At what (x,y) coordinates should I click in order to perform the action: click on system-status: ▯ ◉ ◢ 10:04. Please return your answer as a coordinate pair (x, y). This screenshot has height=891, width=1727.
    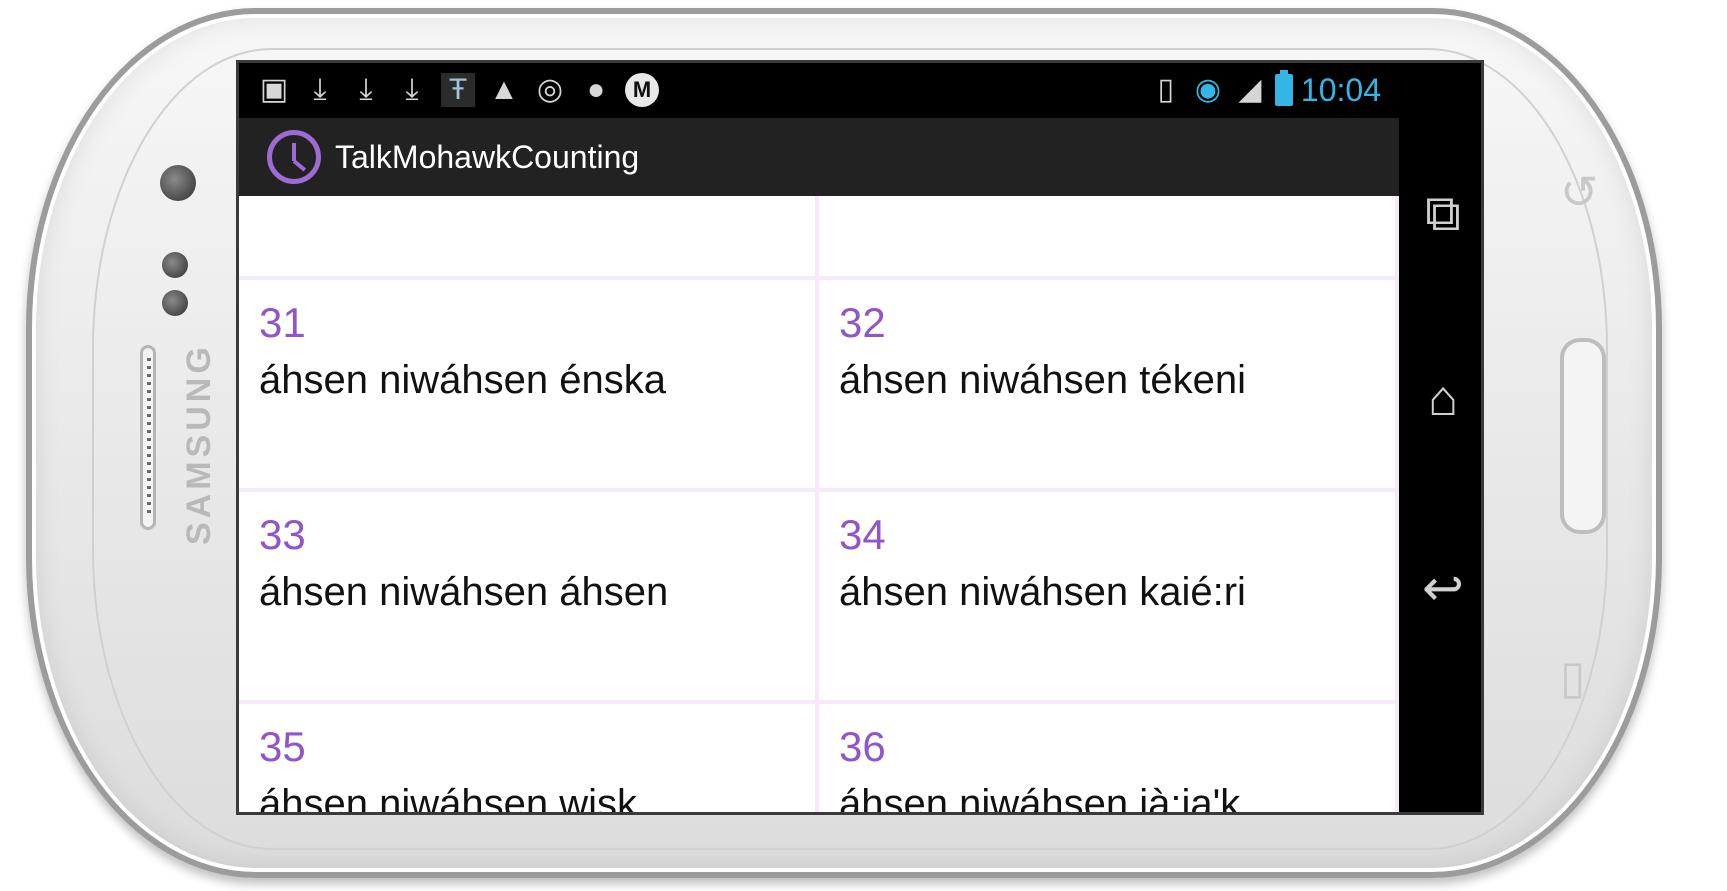
    Looking at the image, I should click on (1265, 90).